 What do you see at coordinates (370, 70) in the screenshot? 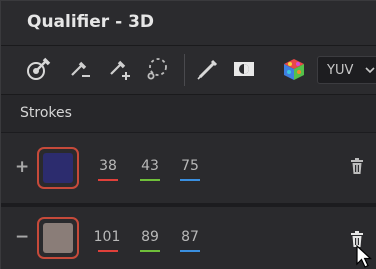
I see `chevron-down-icon` at bounding box center [370, 70].